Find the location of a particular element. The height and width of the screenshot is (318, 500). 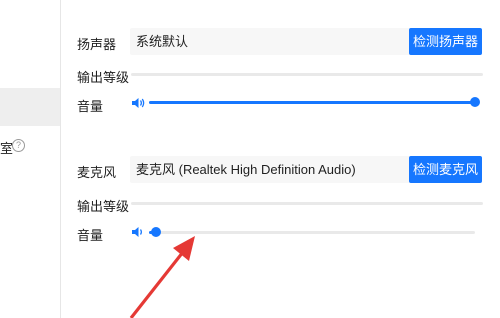

settings-sidebar: 室 ? is located at coordinates (30, 159).